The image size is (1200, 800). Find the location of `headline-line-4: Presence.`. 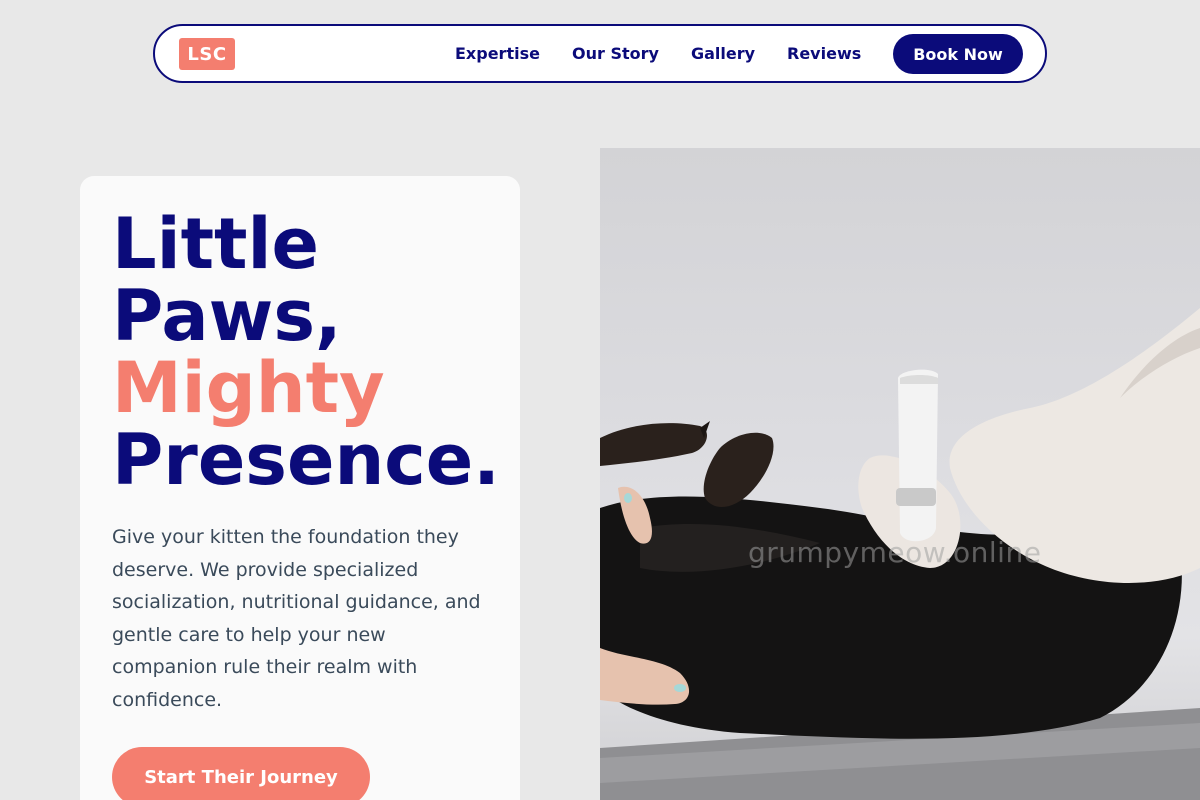

headline-line-4: Presence. is located at coordinates (306, 460).